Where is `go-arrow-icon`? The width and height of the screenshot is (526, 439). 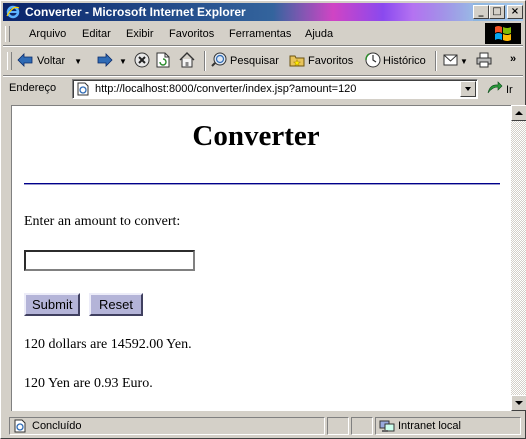
go-arrow-icon is located at coordinates (495, 89).